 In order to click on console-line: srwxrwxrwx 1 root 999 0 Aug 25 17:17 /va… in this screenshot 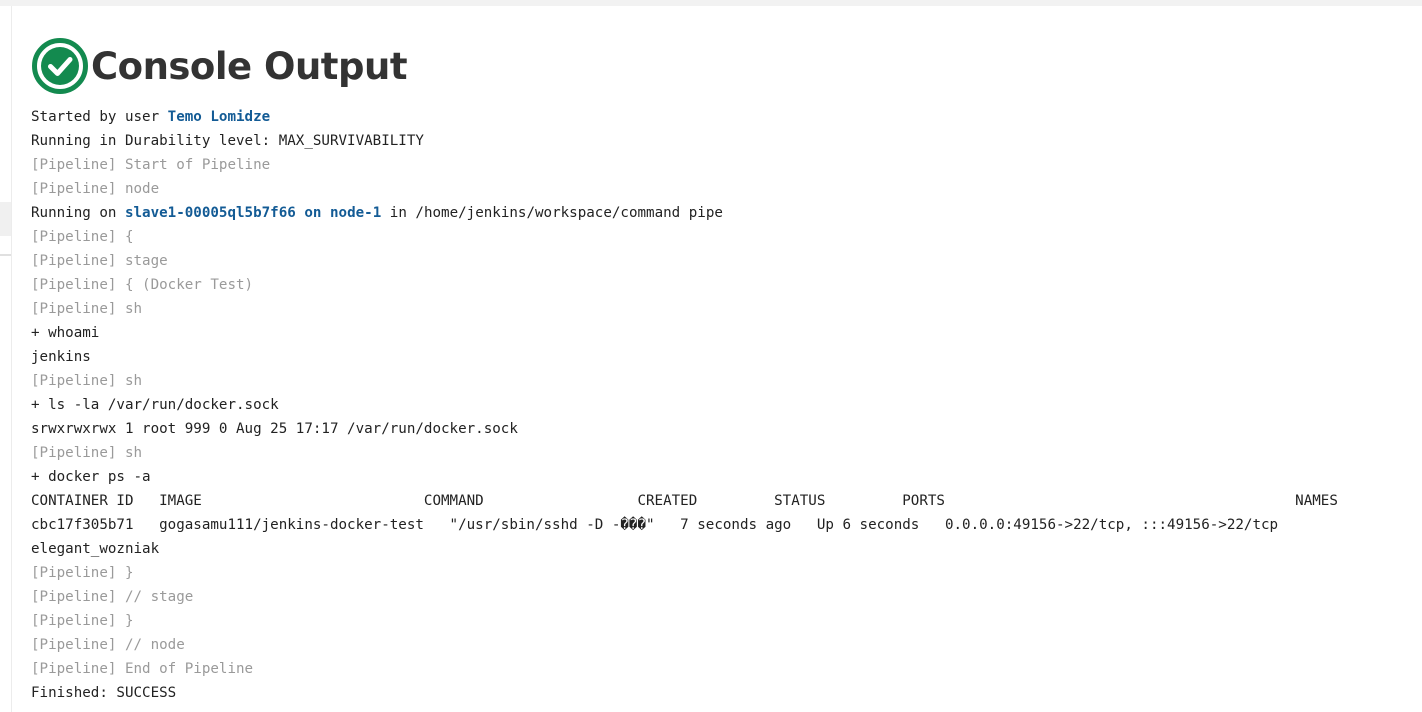, I will do `click(274, 429)`.